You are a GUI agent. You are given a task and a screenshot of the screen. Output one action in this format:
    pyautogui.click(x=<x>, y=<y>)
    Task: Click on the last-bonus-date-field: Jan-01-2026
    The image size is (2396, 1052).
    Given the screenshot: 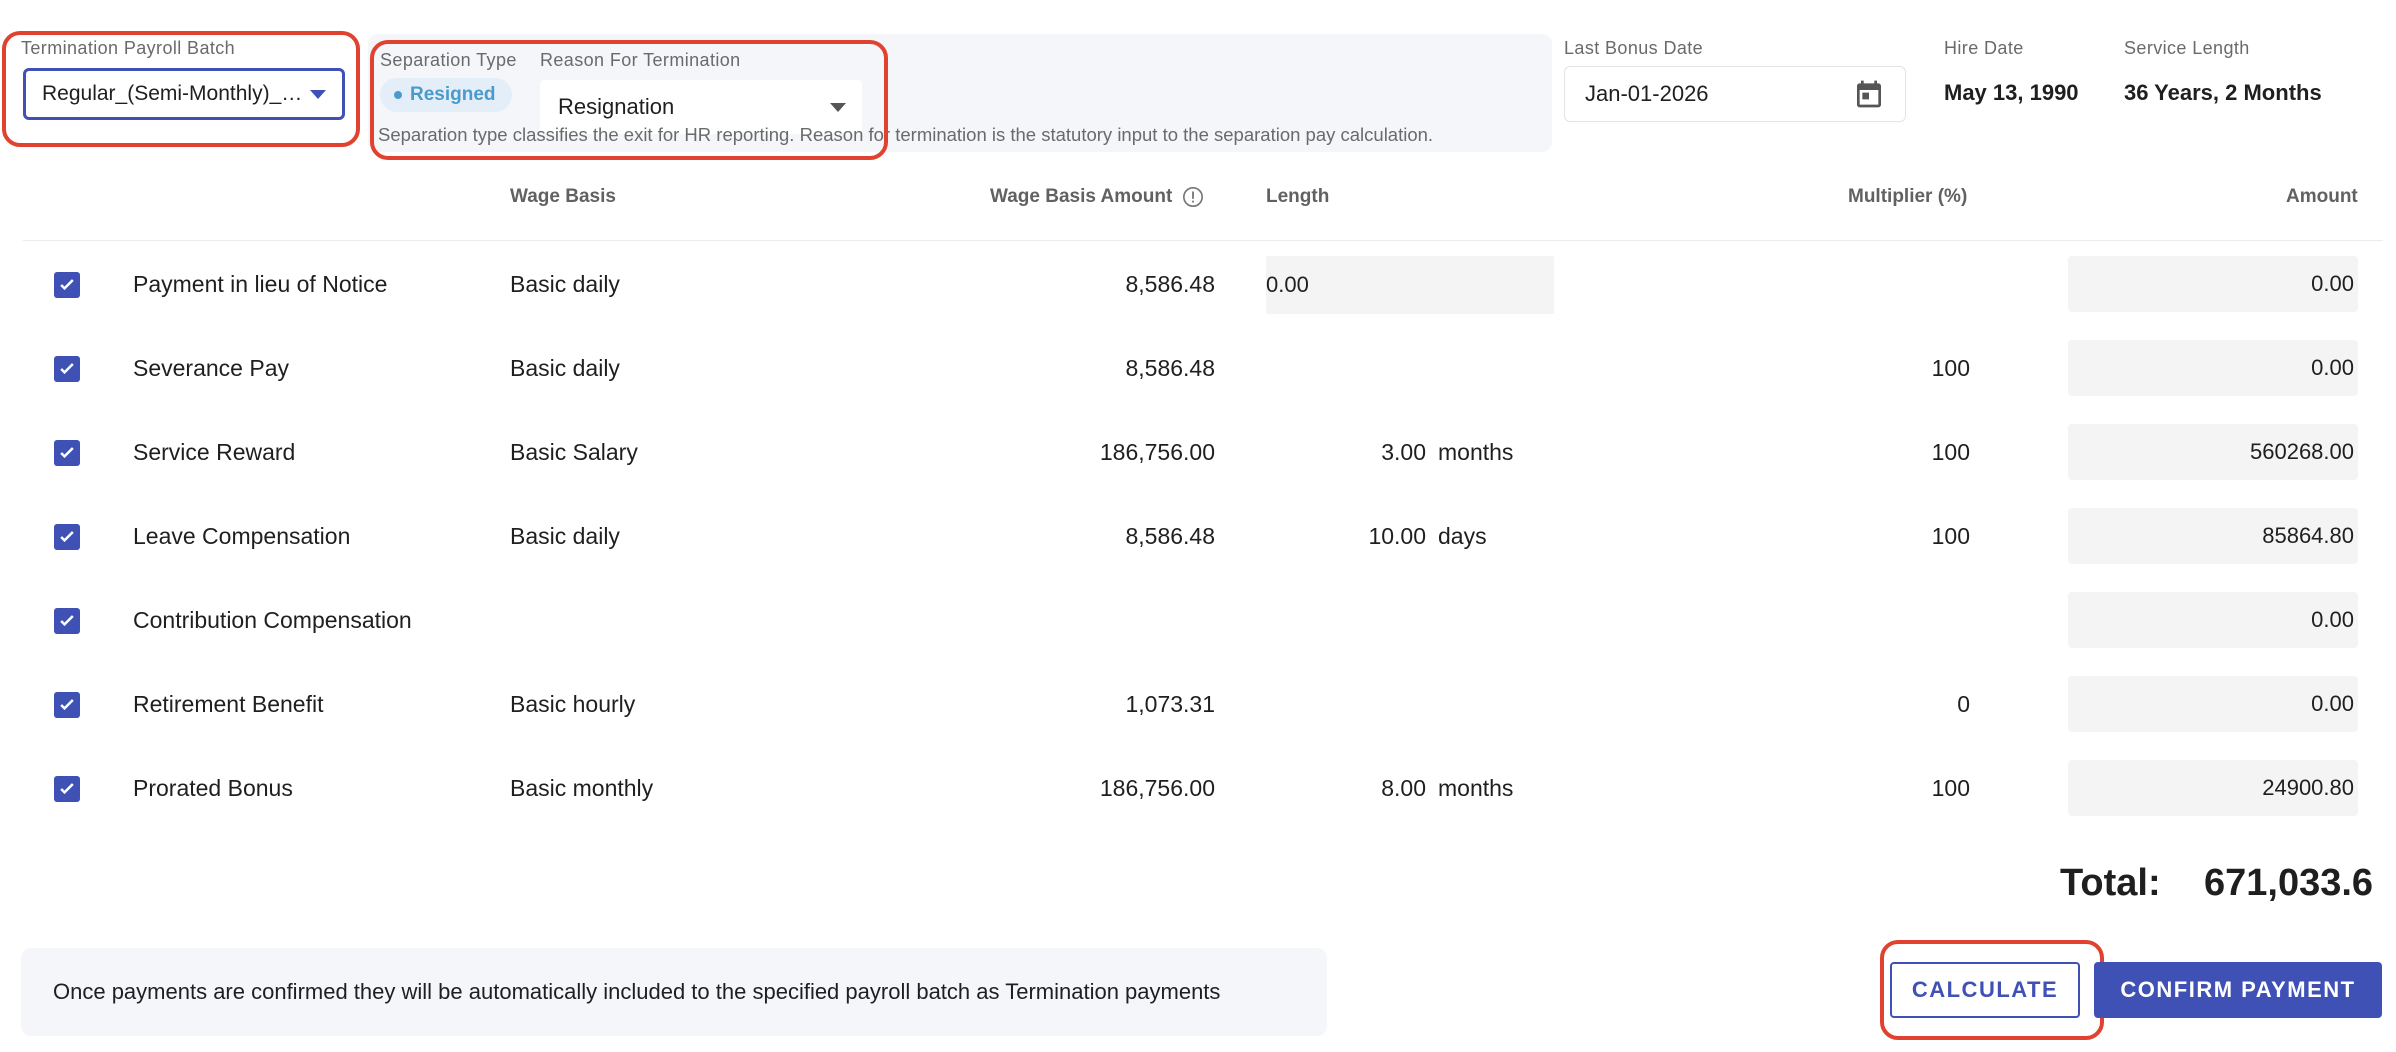 What is the action you would take?
    pyautogui.click(x=1735, y=94)
    